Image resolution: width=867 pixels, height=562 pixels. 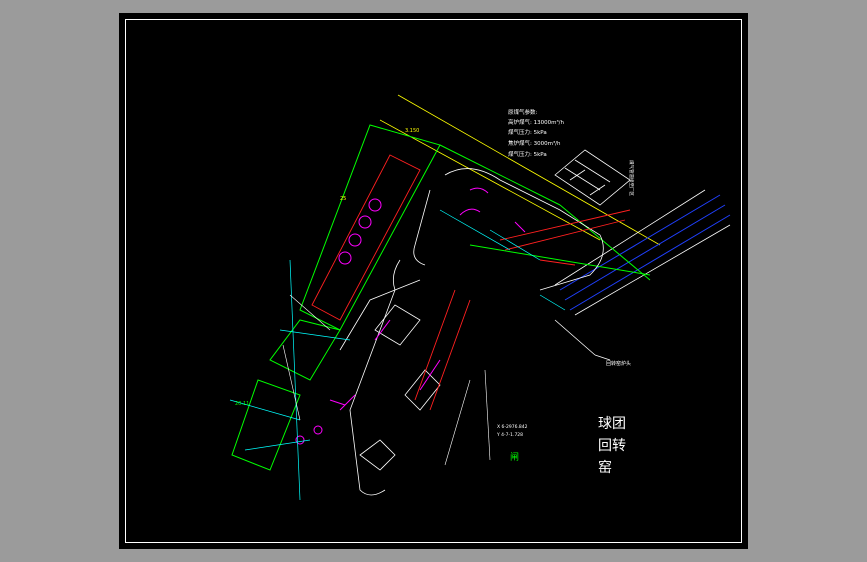 What do you see at coordinates (645, 252) in the screenshot?
I see `pipeline` at bounding box center [645, 252].